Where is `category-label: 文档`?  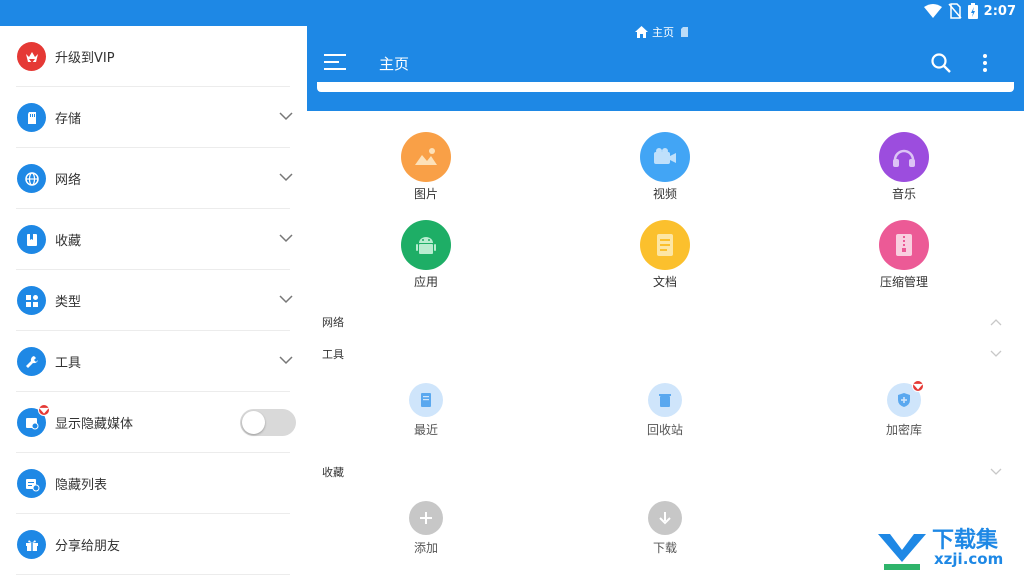
category-label: 文档 is located at coordinates (664, 282).